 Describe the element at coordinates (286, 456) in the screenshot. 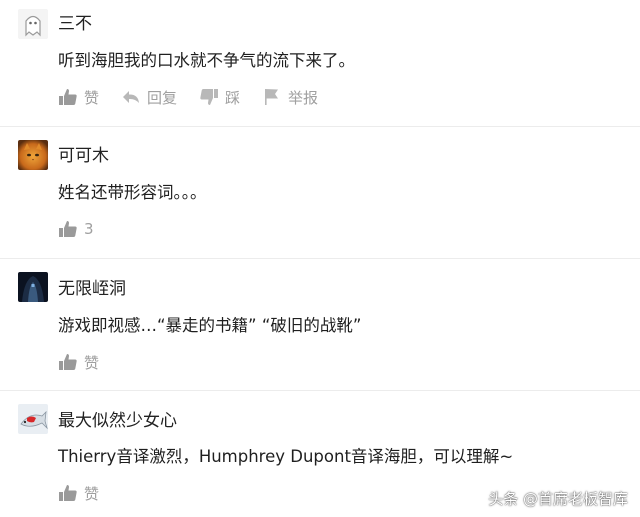

I see `comment-text: Thierry音译激烈，Humphrey Dupont音译海胆，可以理解~` at that location.